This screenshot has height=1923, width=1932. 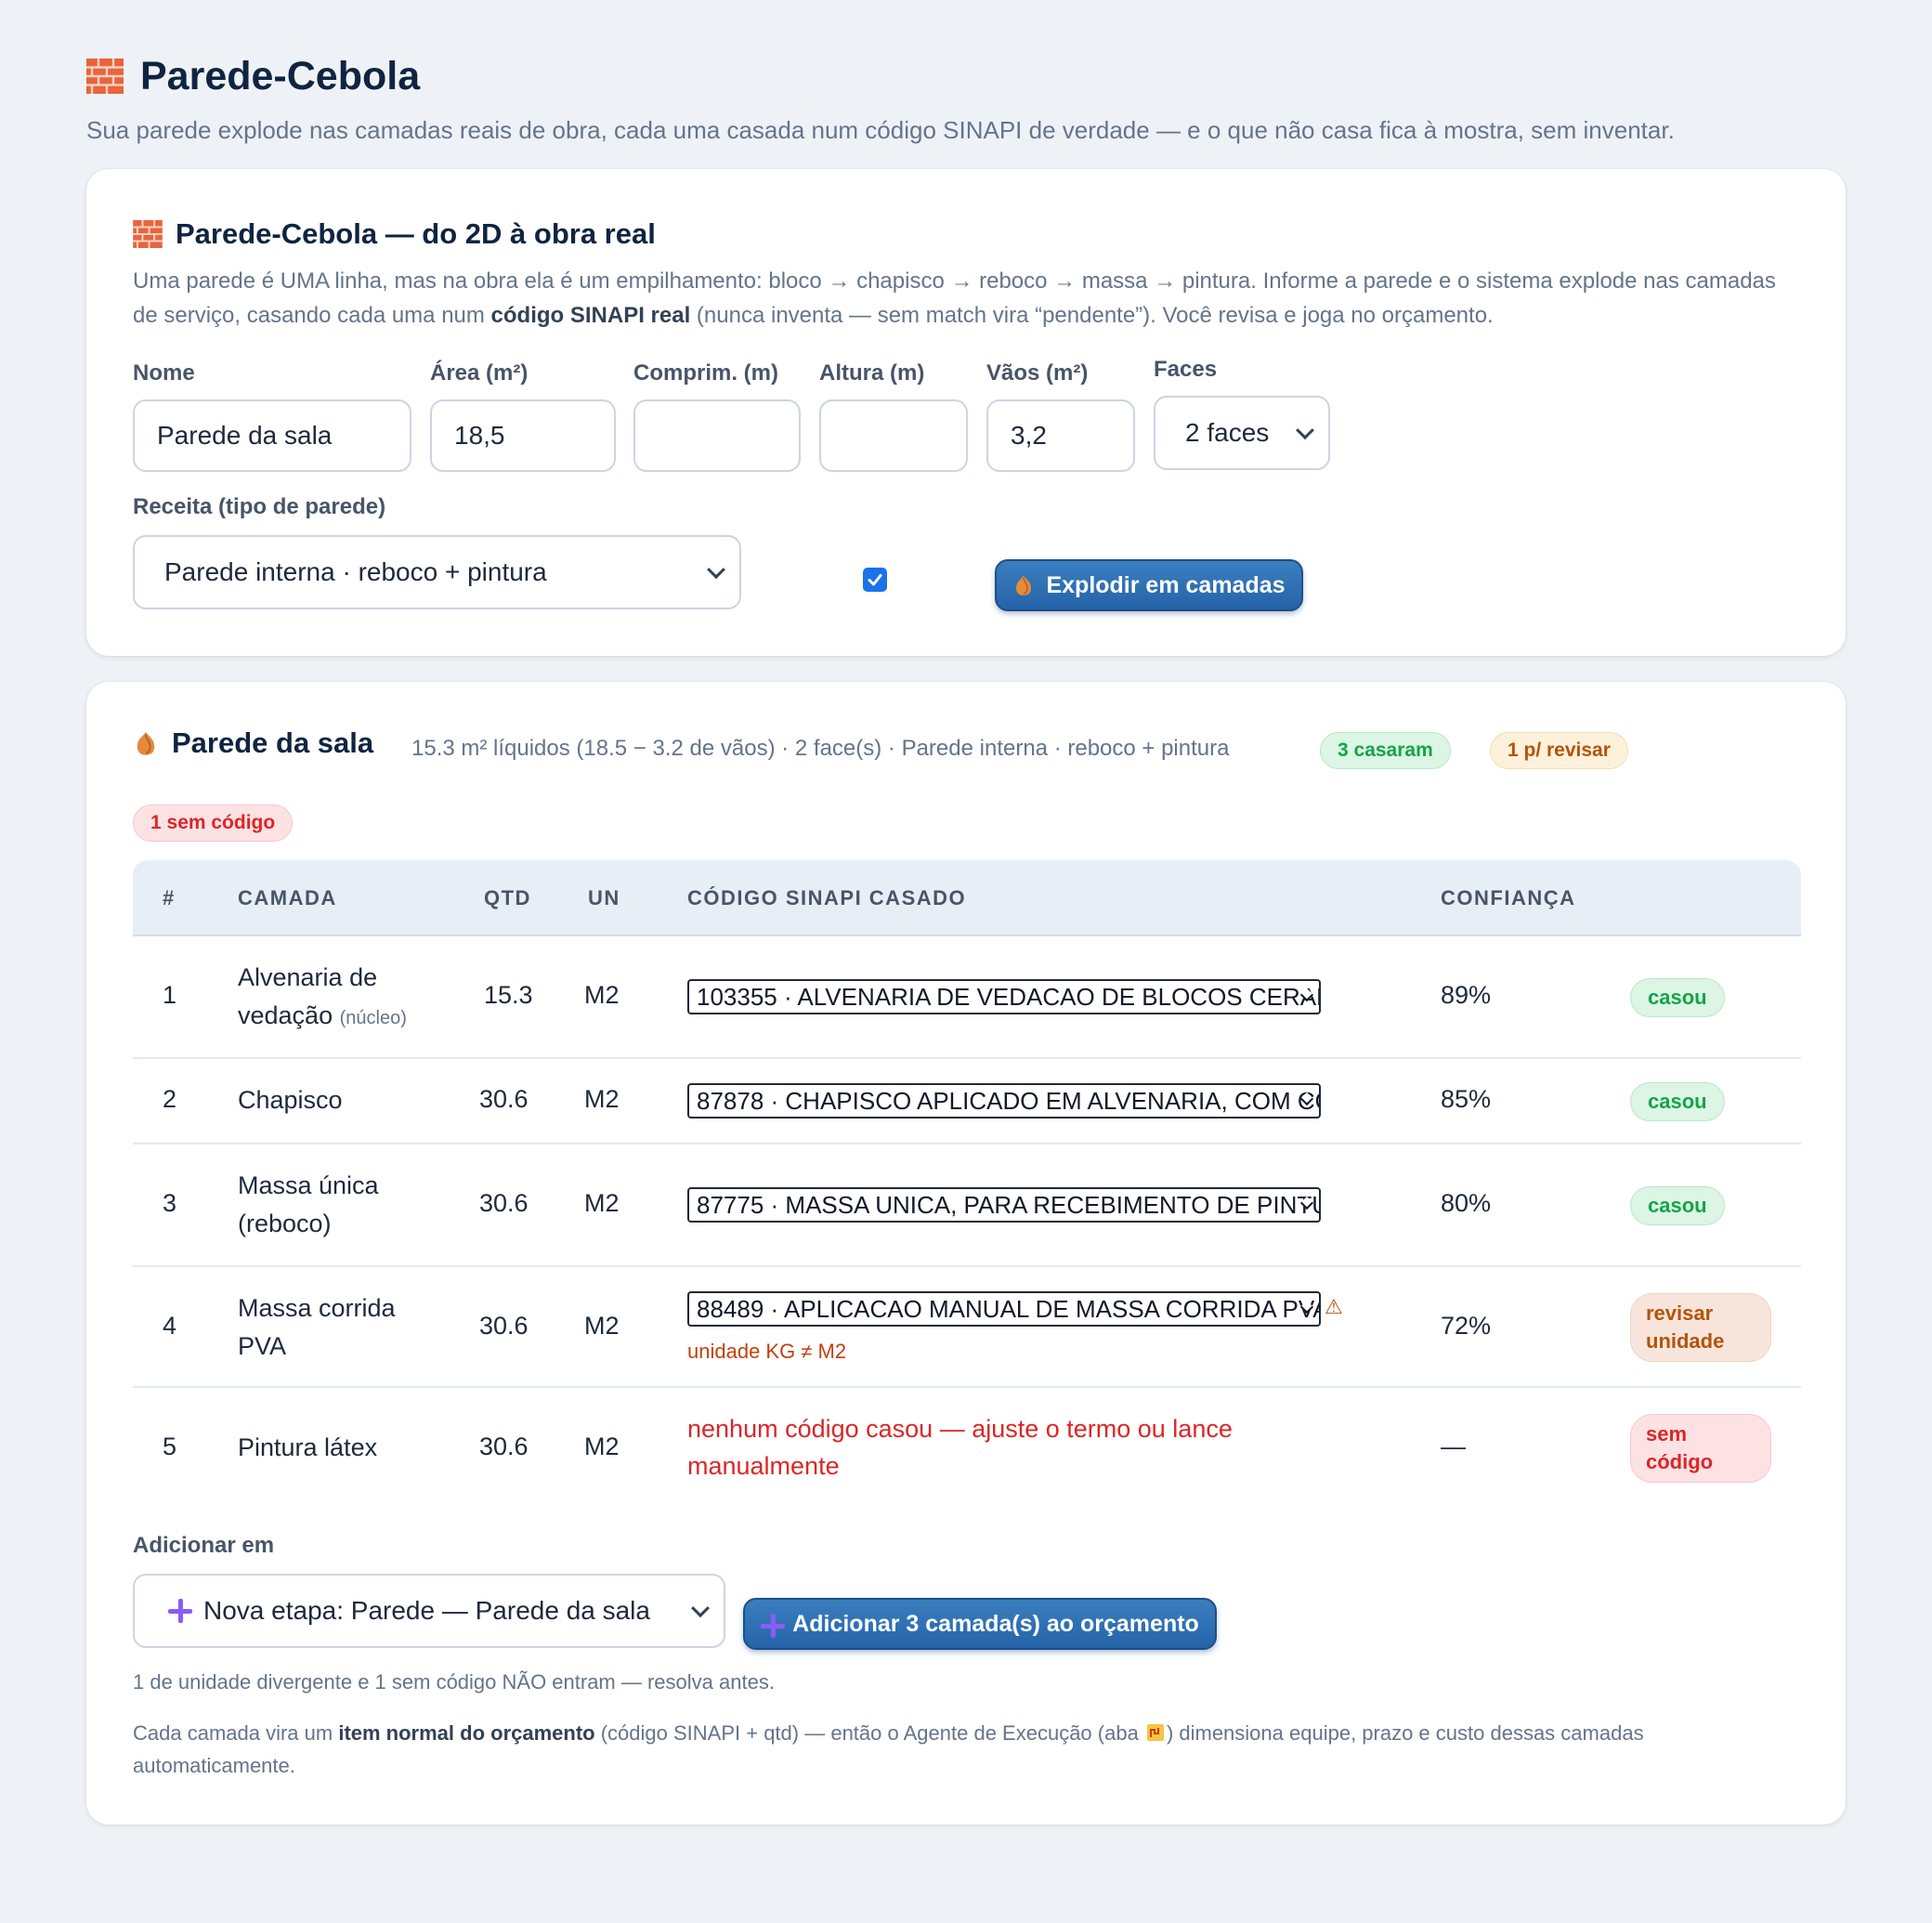 What do you see at coordinates (426, 1611) in the screenshot?
I see `add-target-value: Nova etapa: Parede — Parede da sala` at bounding box center [426, 1611].